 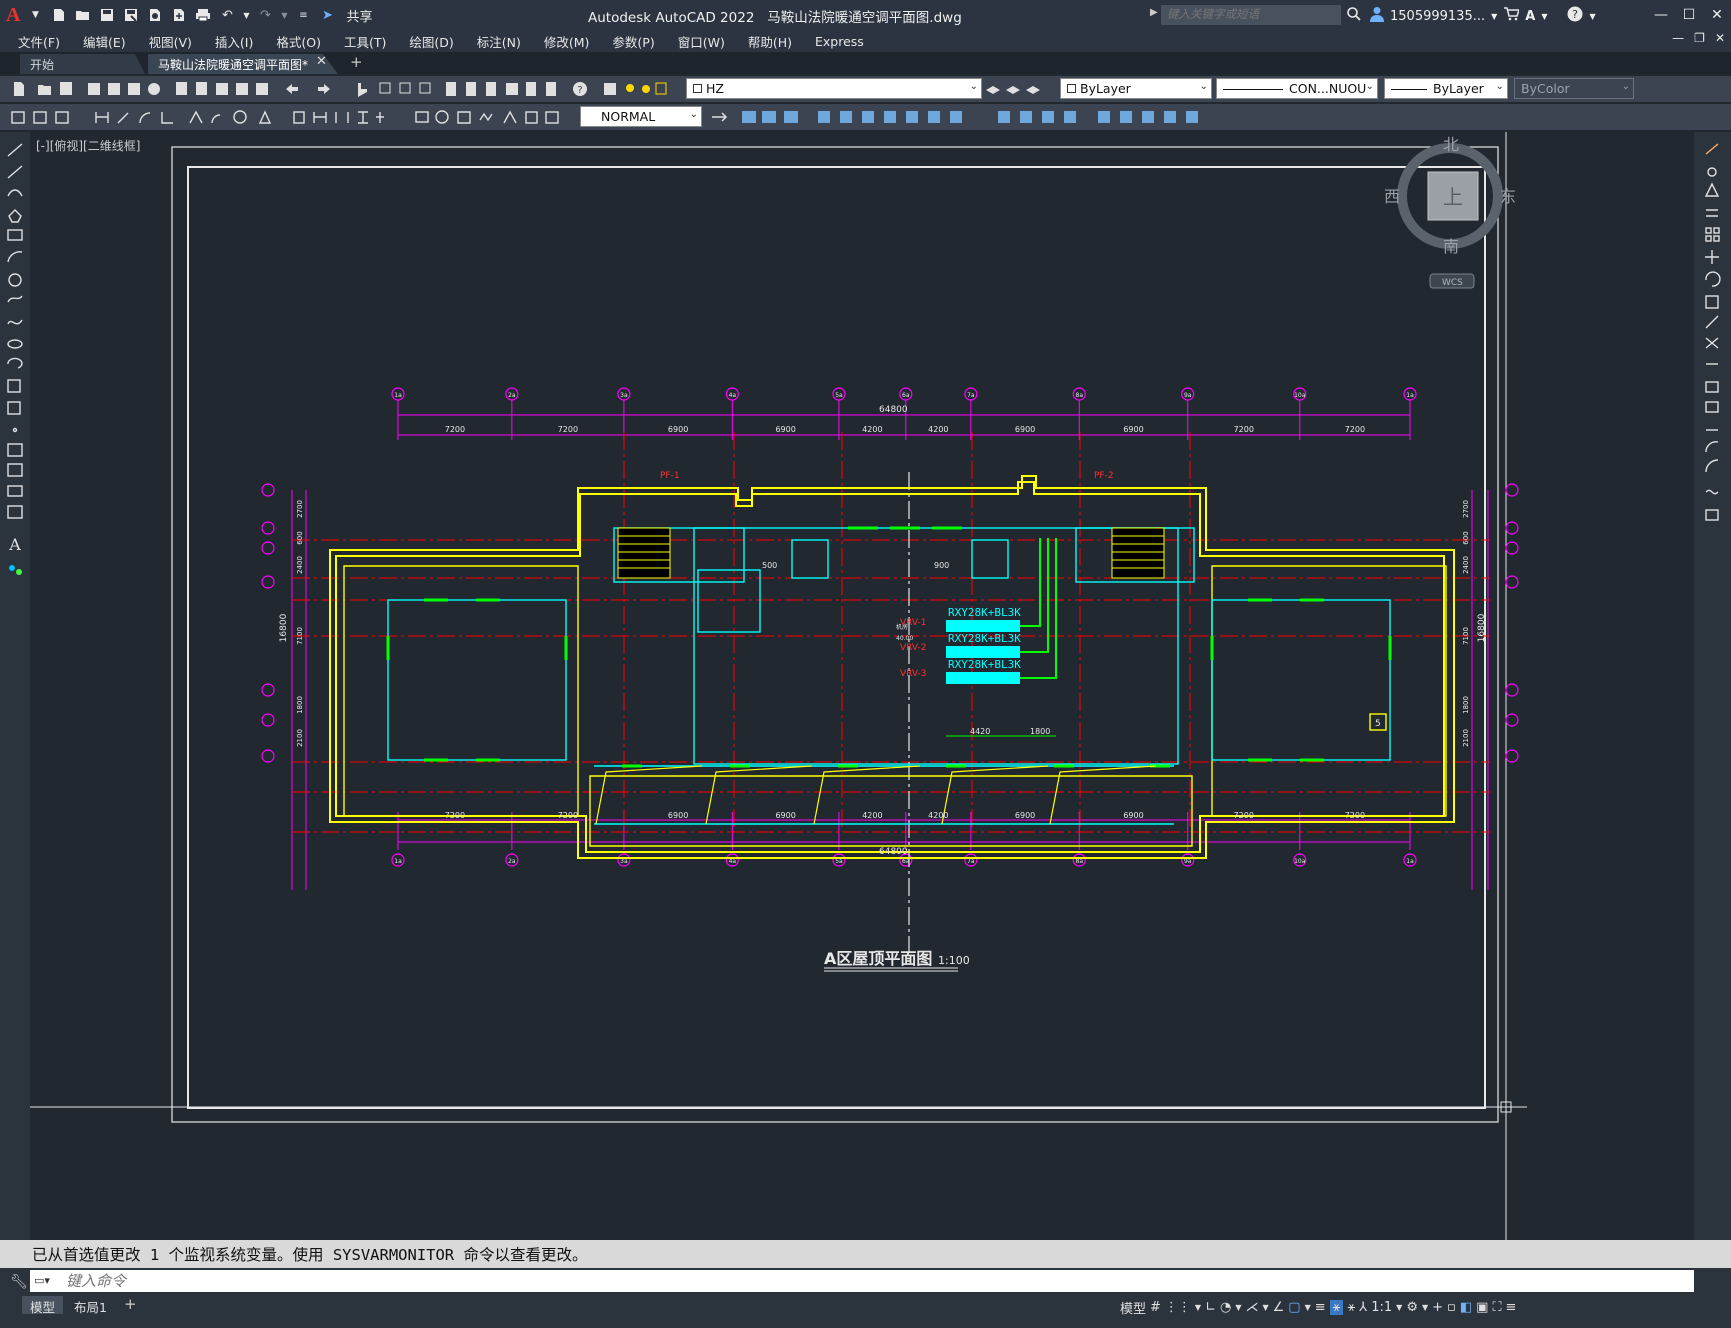 What do you see at coordinates (1279, 1307) in the screenshot?
I see `otrack-icon: ∠` at bounding box center [1279, 1307].